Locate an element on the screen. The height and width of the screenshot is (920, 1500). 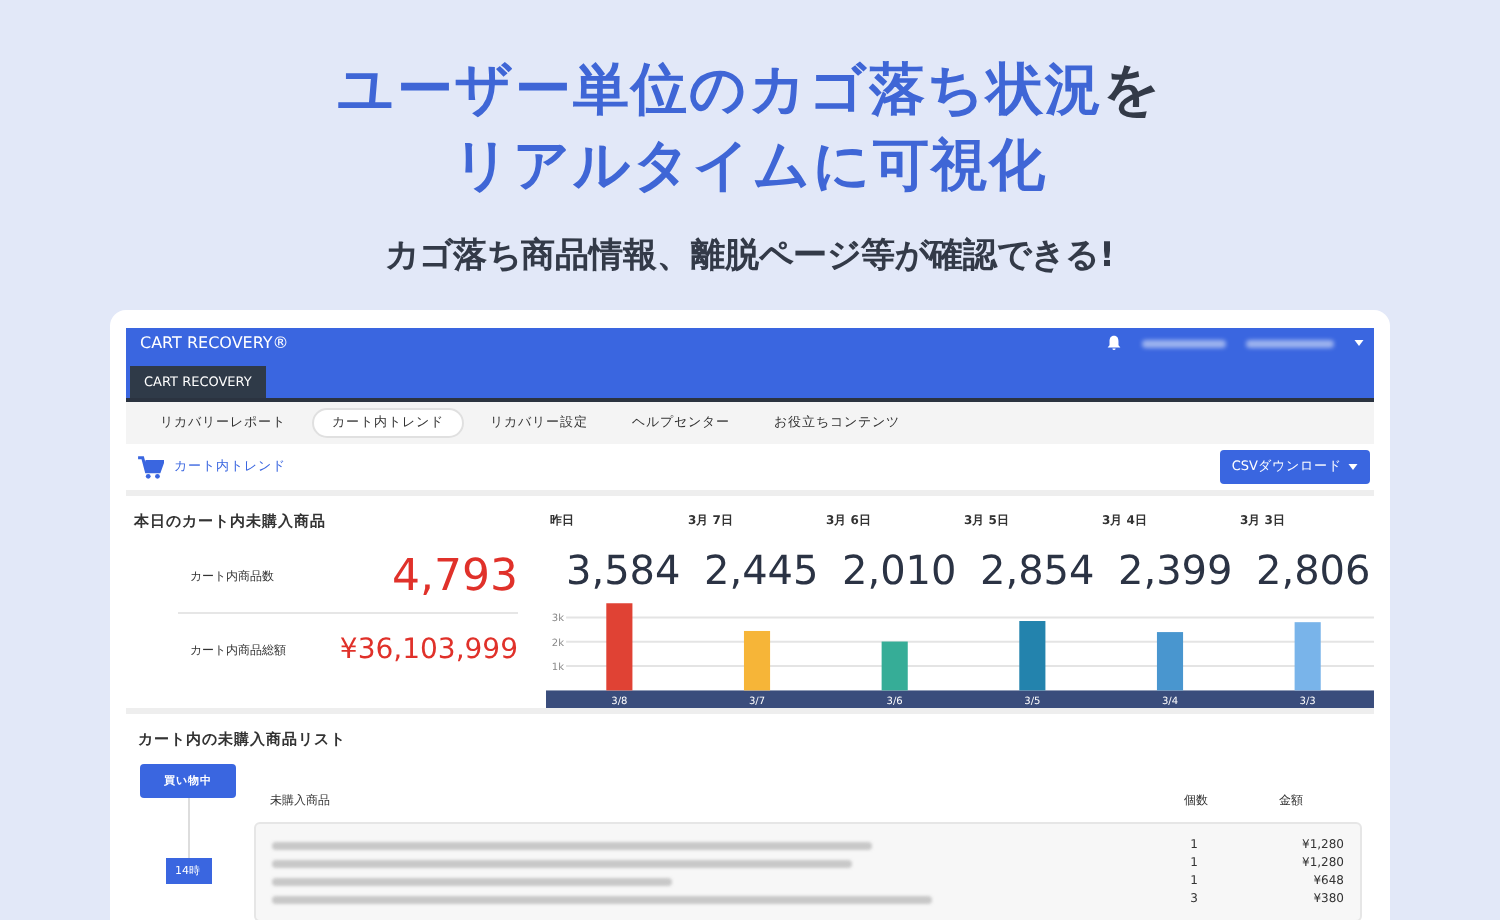
day-count: 2,399 is located at coordinates (1176, 570).